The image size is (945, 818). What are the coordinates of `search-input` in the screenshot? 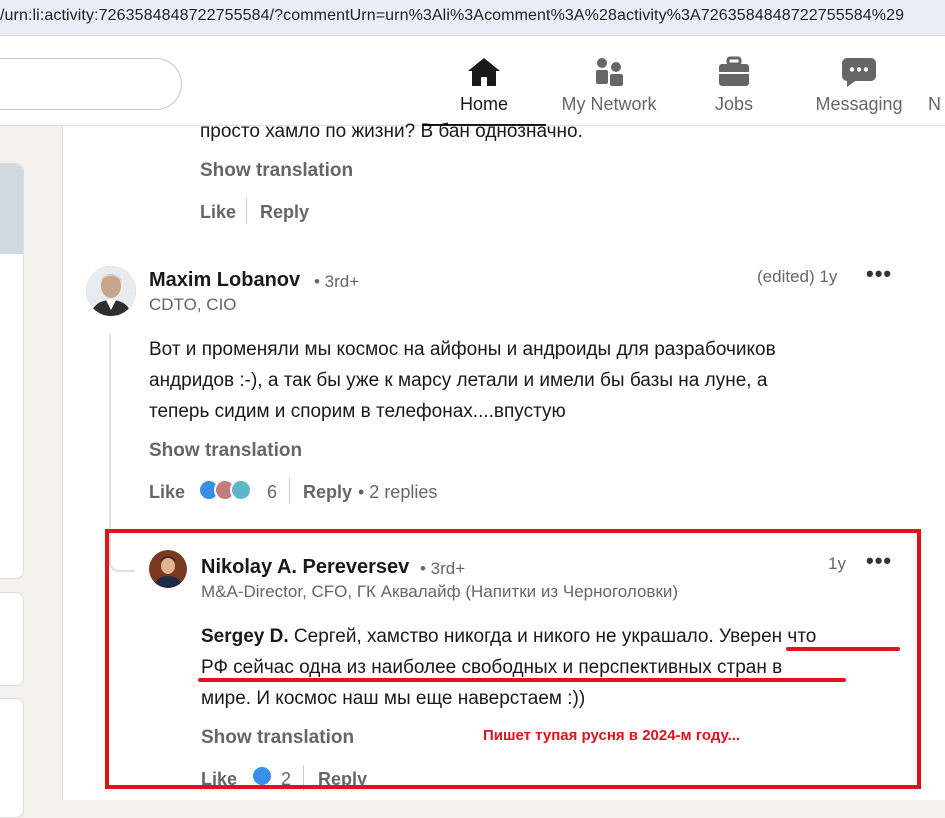 It's located at (91, 84).